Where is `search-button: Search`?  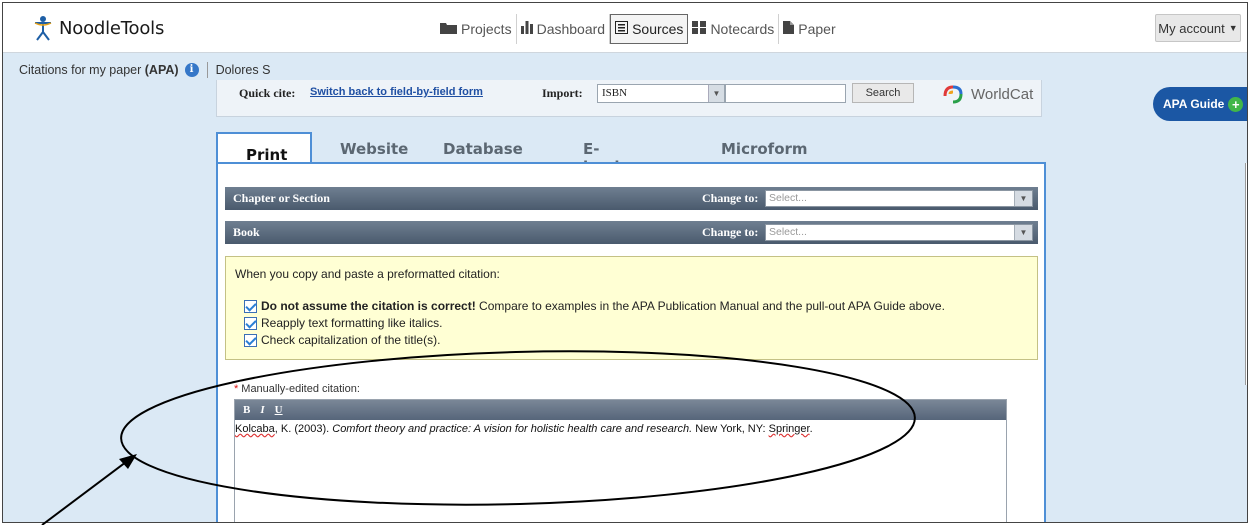
search-button: Search is located at coordinates (883, 93).